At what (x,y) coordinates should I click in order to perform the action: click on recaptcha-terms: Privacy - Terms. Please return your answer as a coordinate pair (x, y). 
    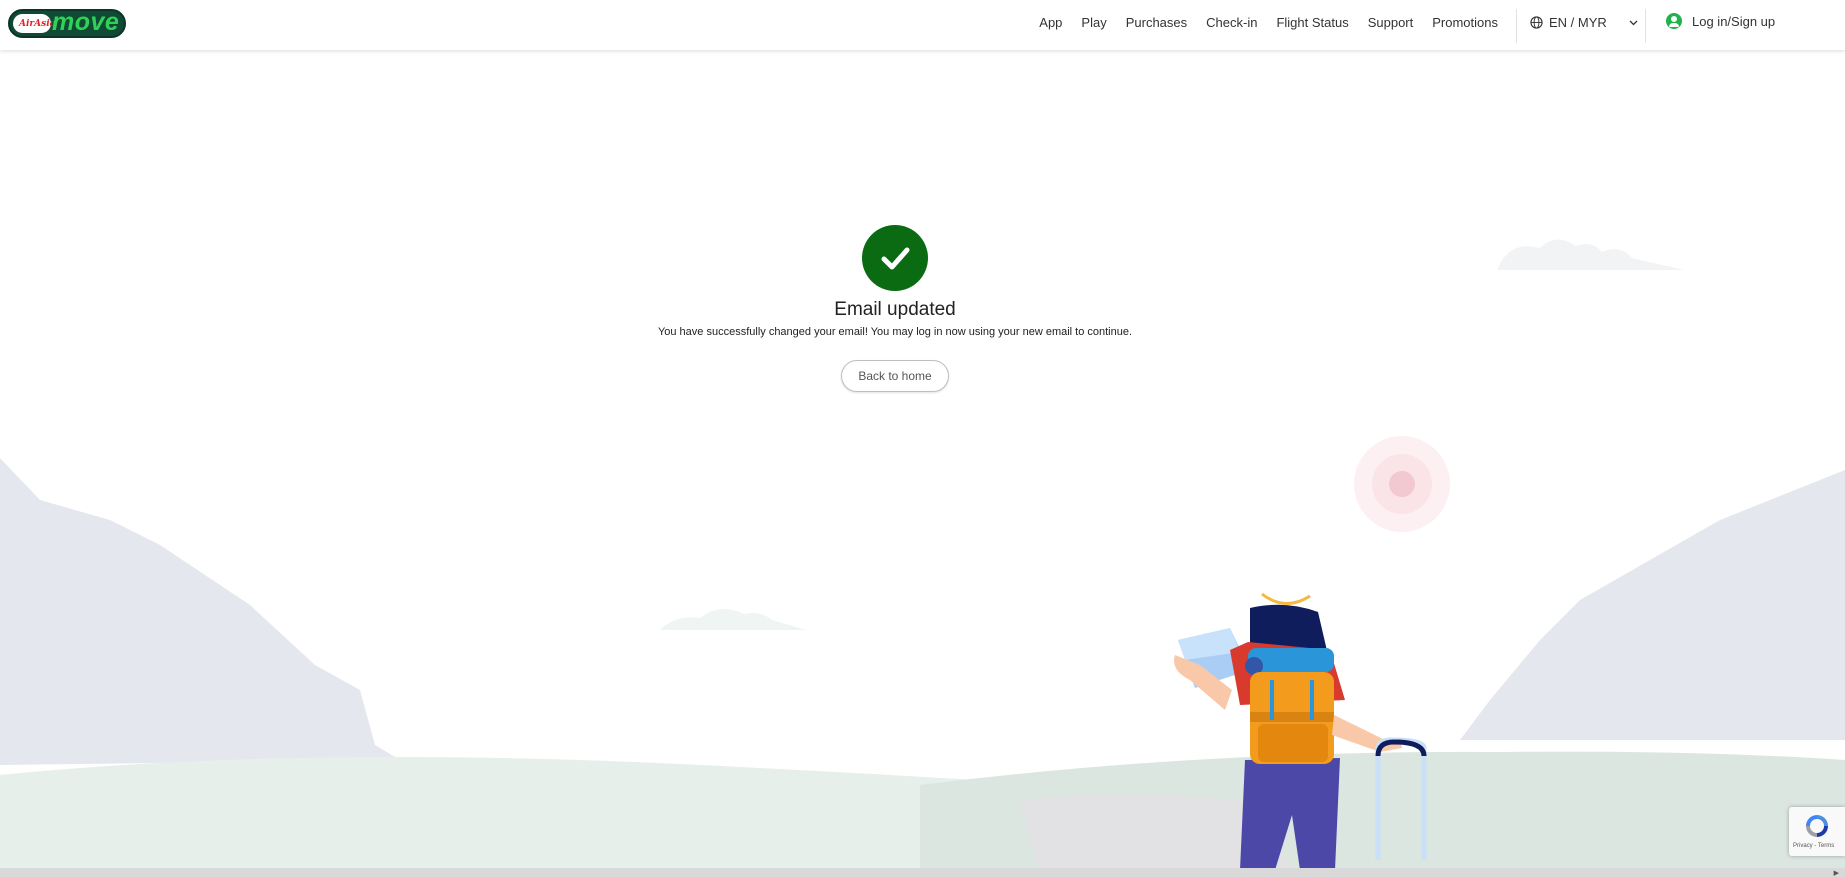
    Looking at the image, I should click on (1814, 846).